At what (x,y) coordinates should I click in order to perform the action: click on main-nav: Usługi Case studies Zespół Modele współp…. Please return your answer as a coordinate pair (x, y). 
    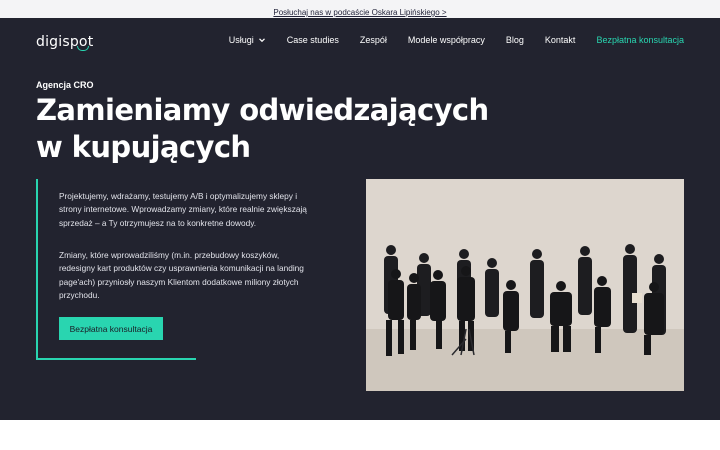
    Looking at the image, I should click on (456, 40).